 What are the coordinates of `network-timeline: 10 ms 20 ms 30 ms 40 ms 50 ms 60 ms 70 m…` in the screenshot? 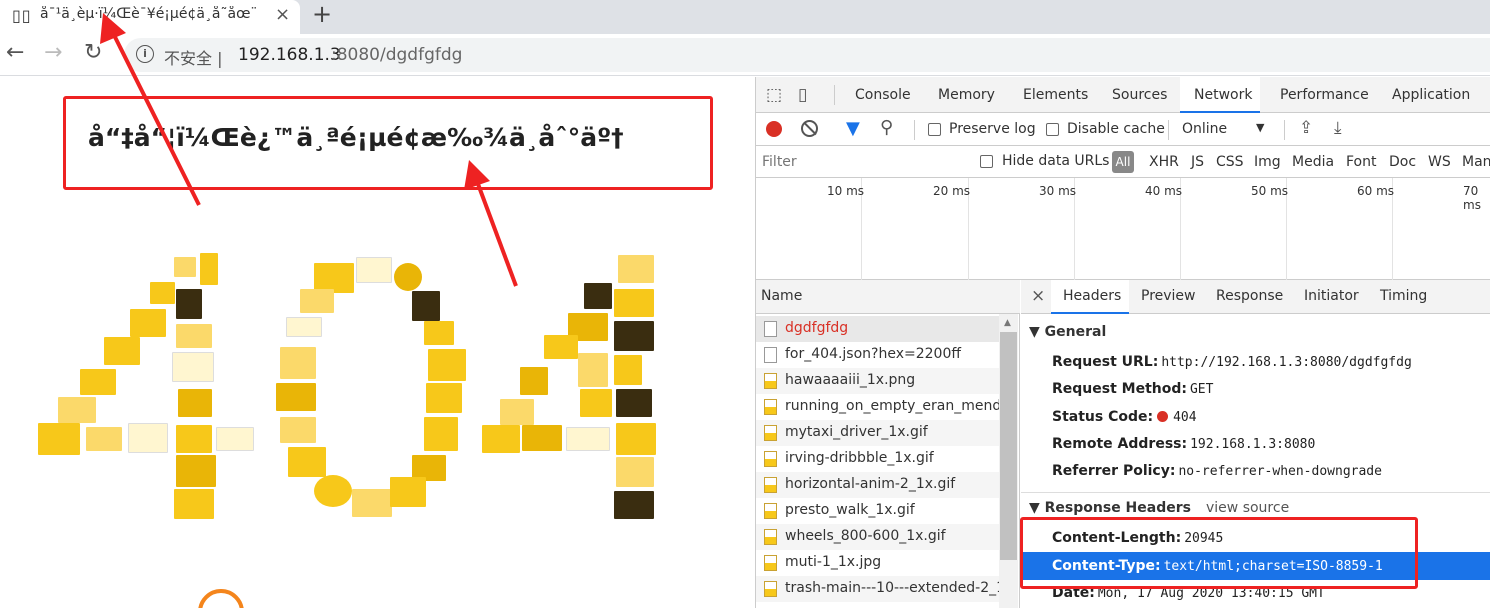 It's located at (1123, 229).